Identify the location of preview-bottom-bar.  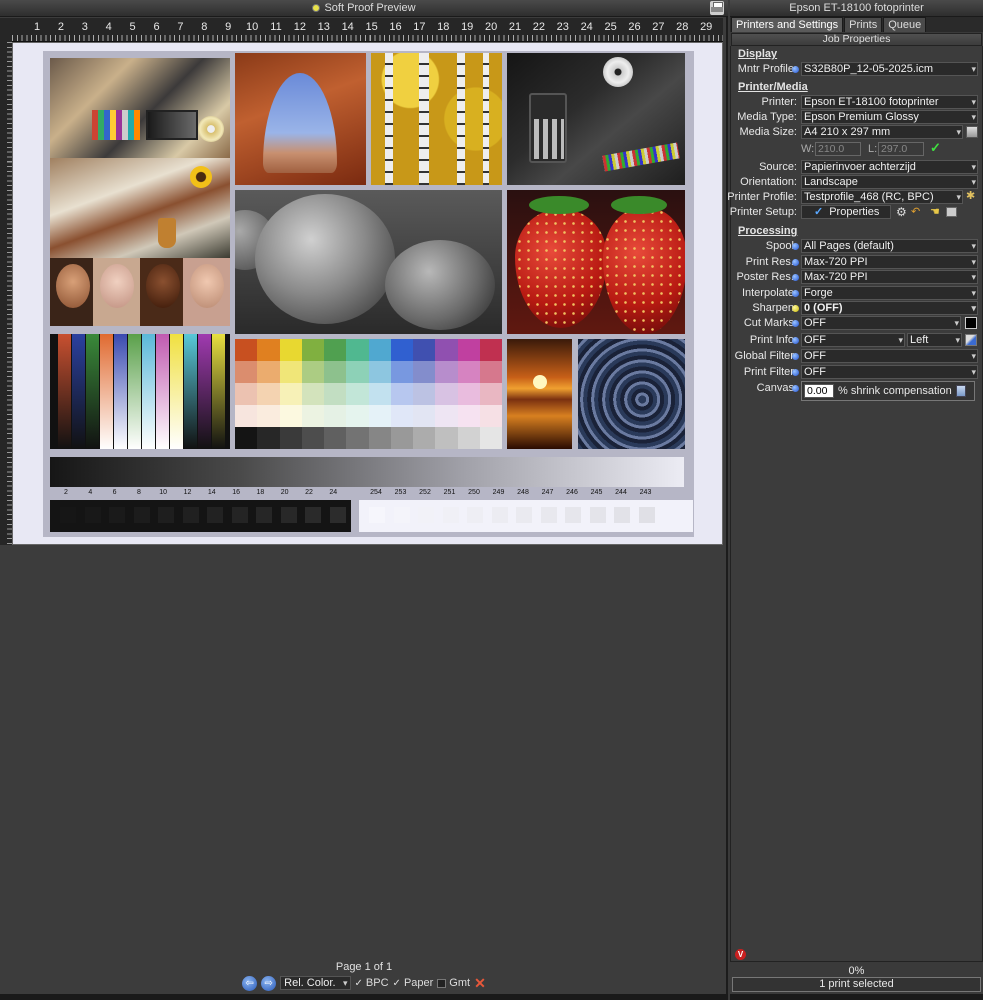
(364, 997).